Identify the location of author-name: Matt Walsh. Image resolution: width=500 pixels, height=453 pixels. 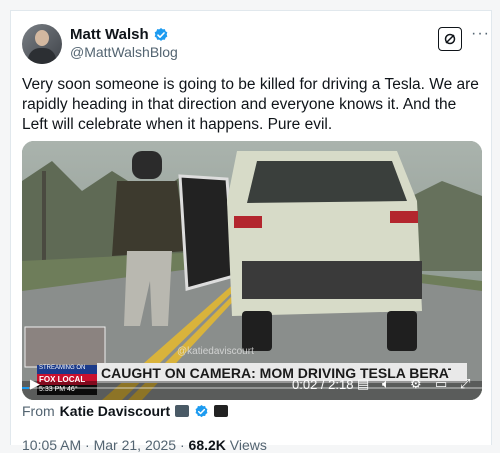
(109, 34).